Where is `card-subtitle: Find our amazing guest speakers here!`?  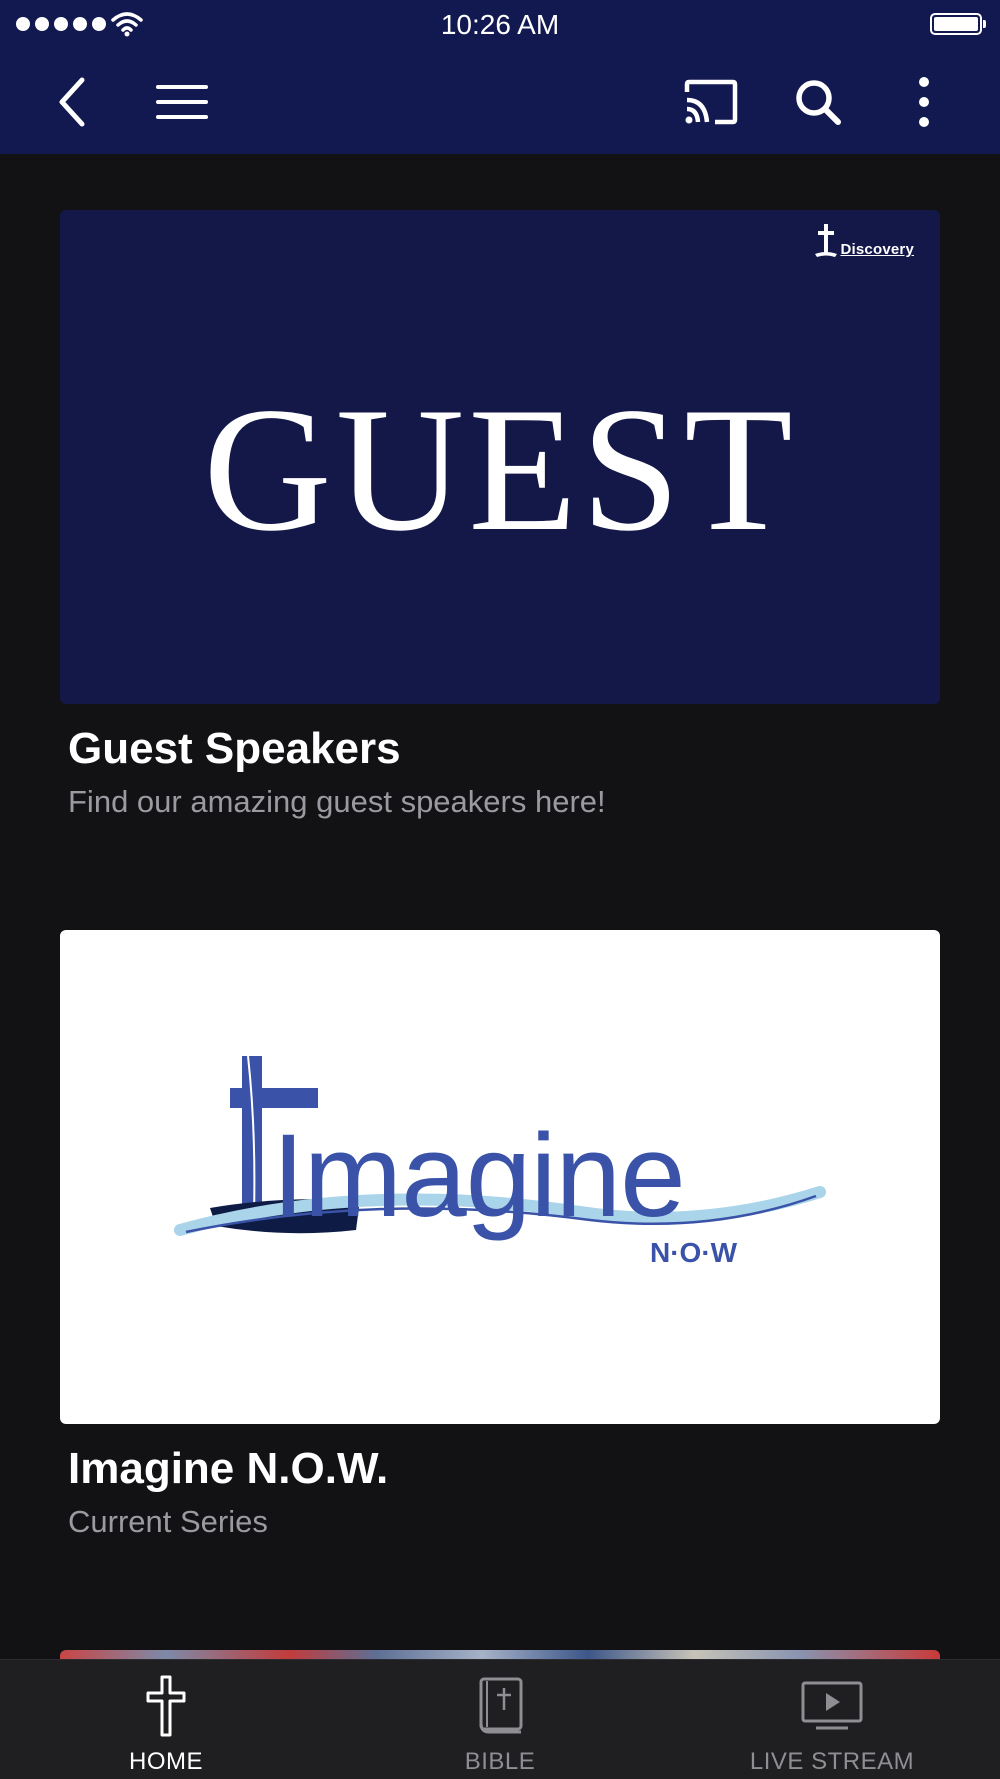
card-subtitle: Find our amazing guest speakers here! is located at coordinates (337, 801).